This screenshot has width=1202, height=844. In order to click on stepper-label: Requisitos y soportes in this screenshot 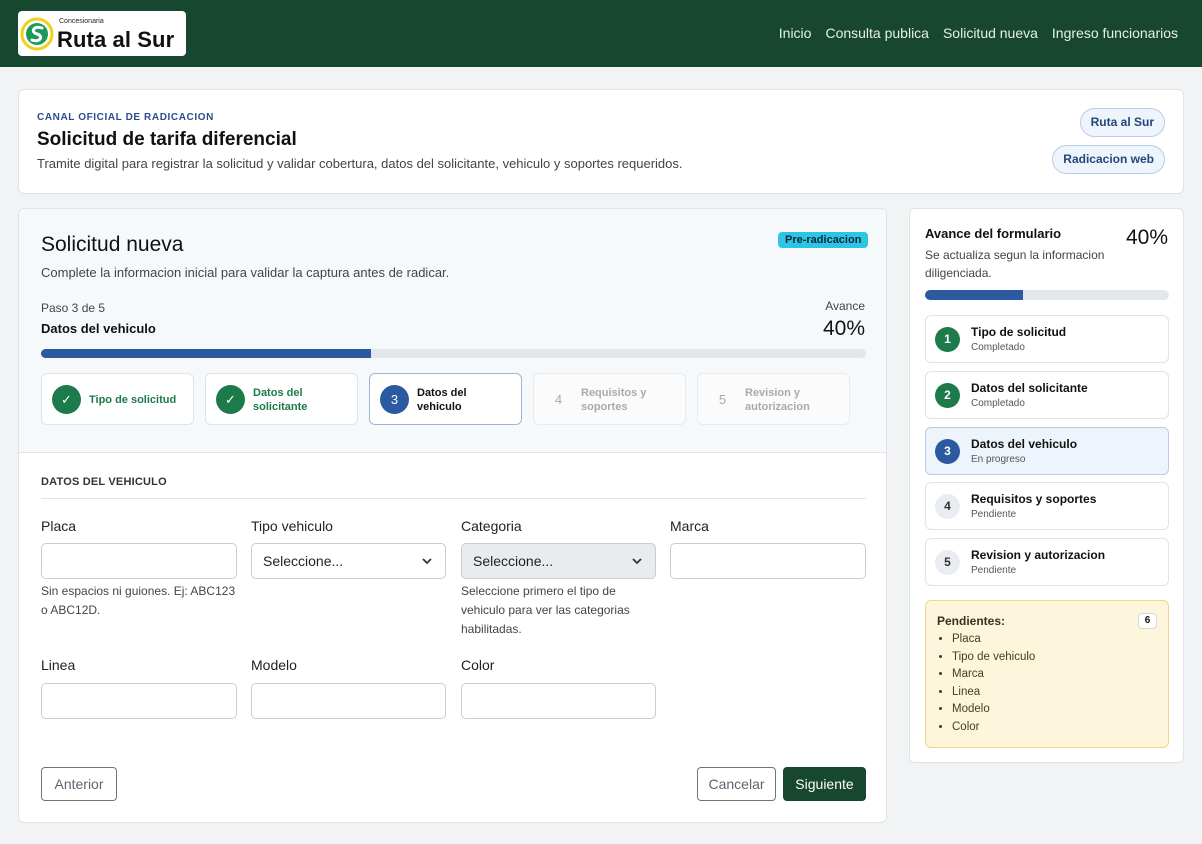, I will do `click(614, 400)`.